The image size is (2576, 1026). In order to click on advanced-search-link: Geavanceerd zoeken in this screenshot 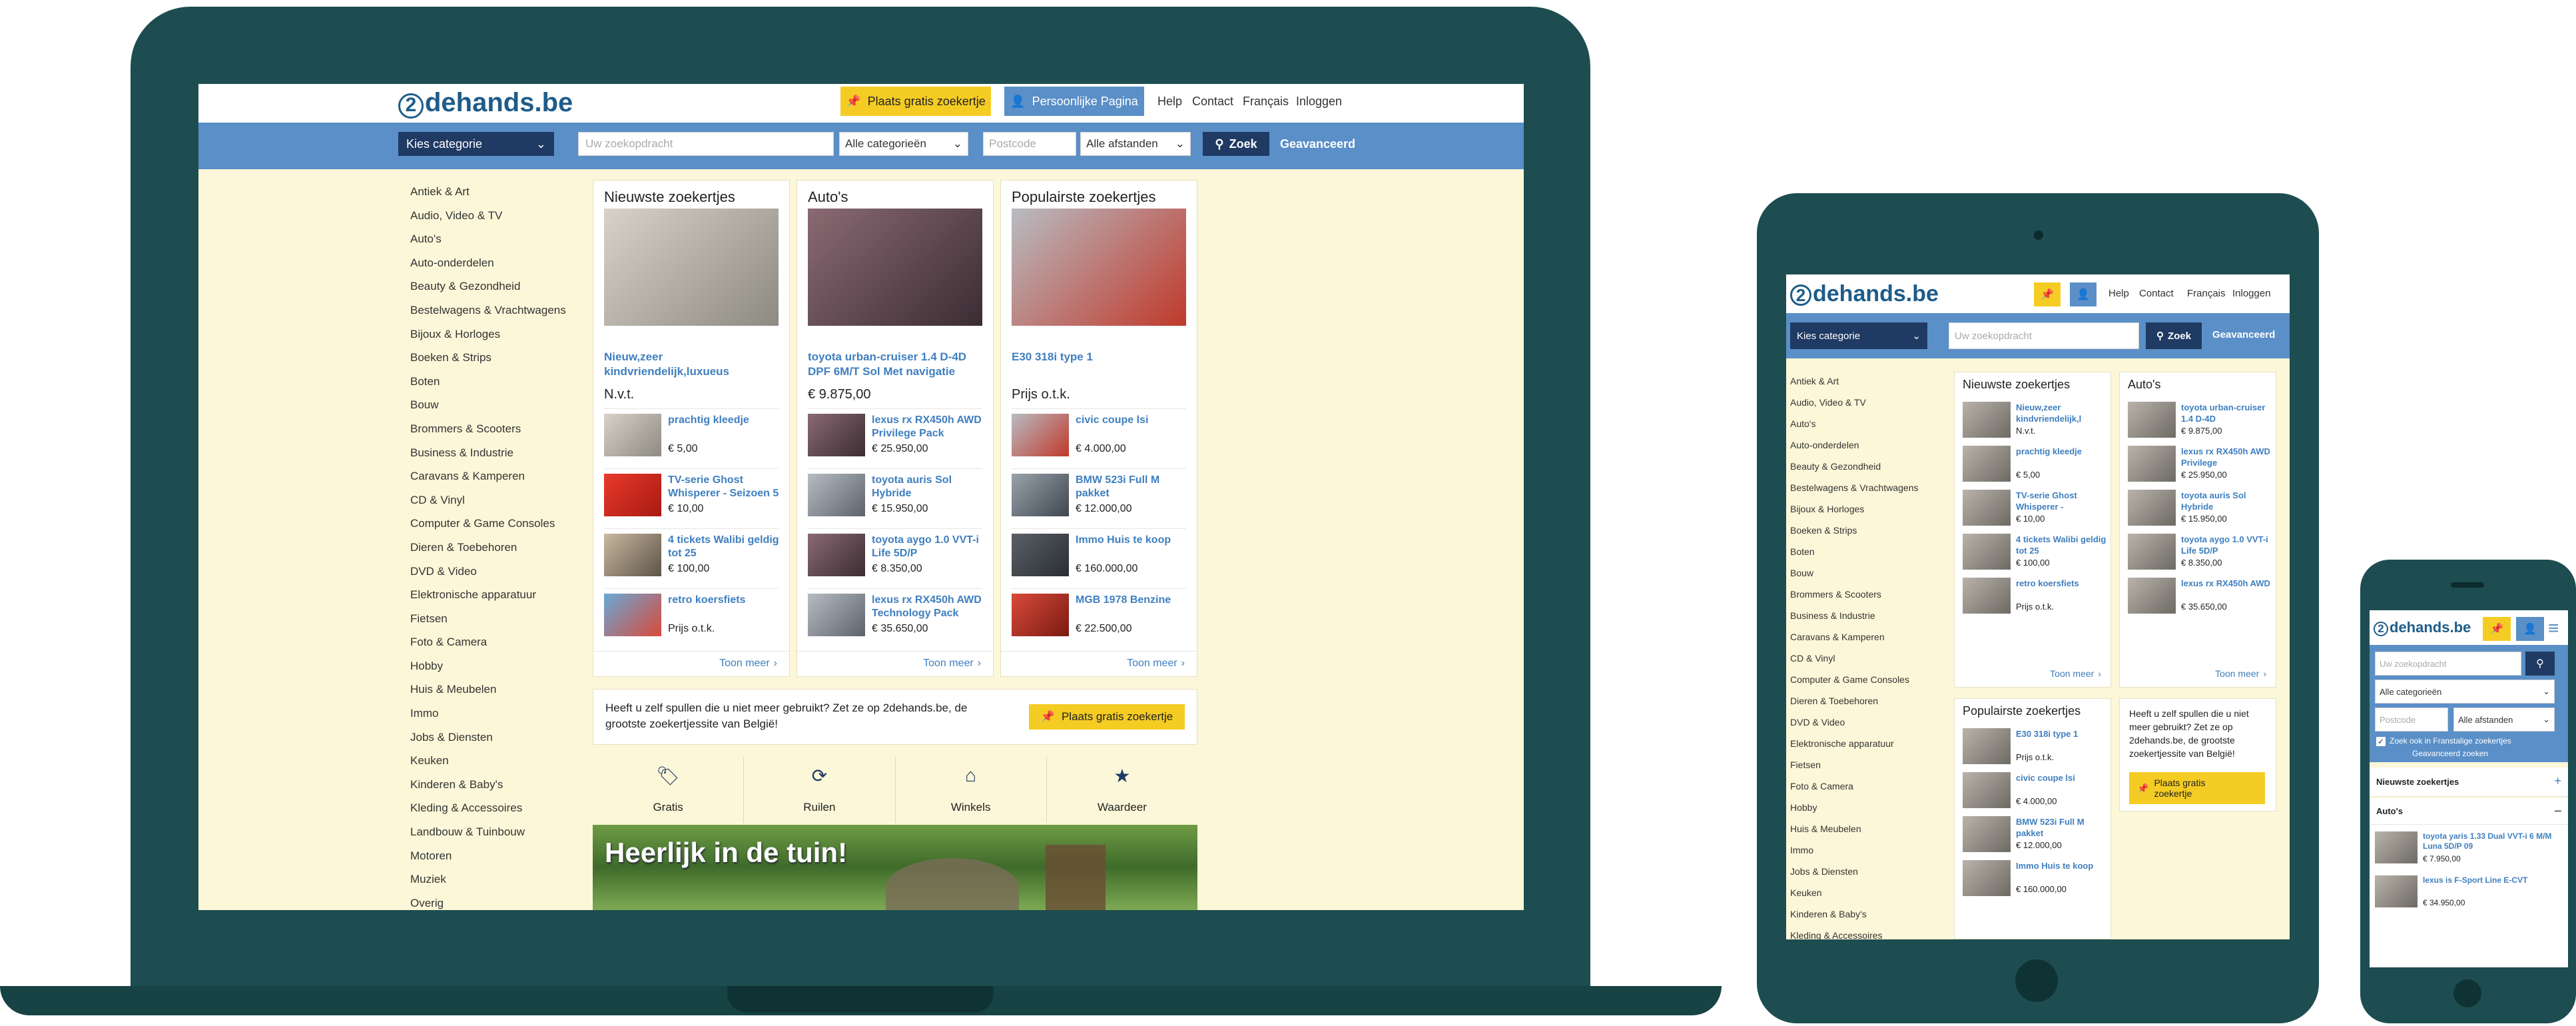, I will do `click(2450, 754)`.